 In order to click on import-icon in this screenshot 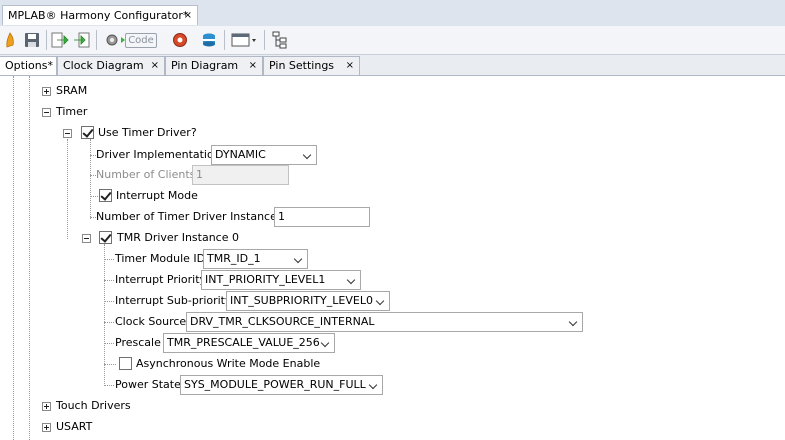, I will do `click(60, 40)`.